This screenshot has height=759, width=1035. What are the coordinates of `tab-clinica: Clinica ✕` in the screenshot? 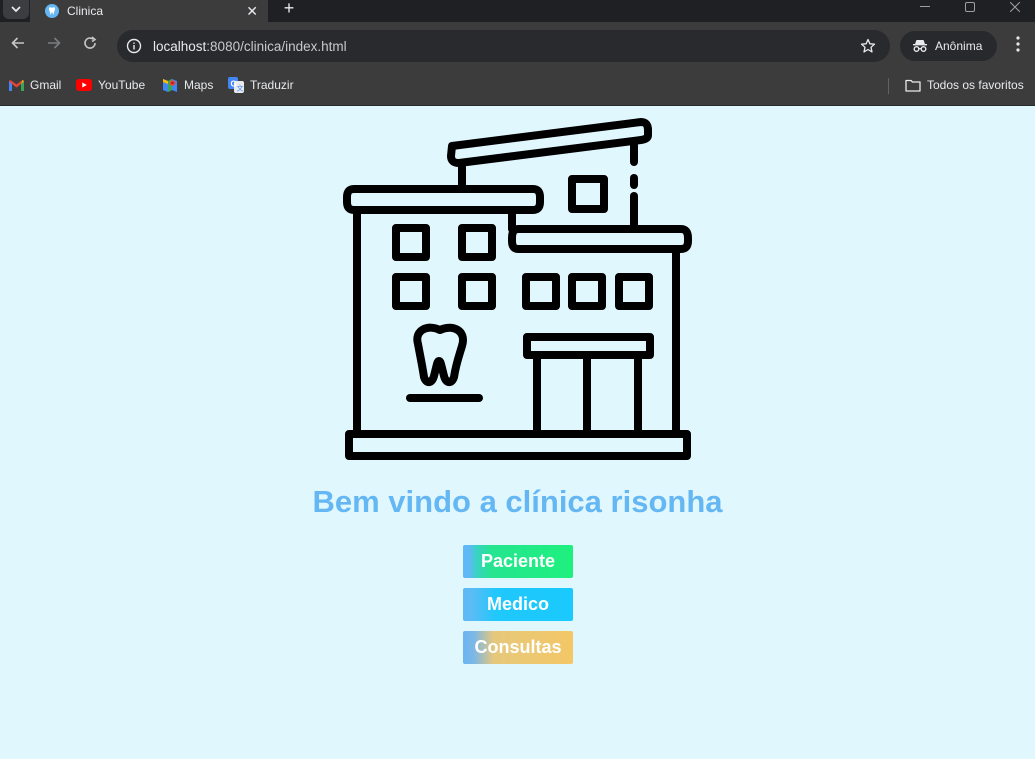 It's located at (149, 11).